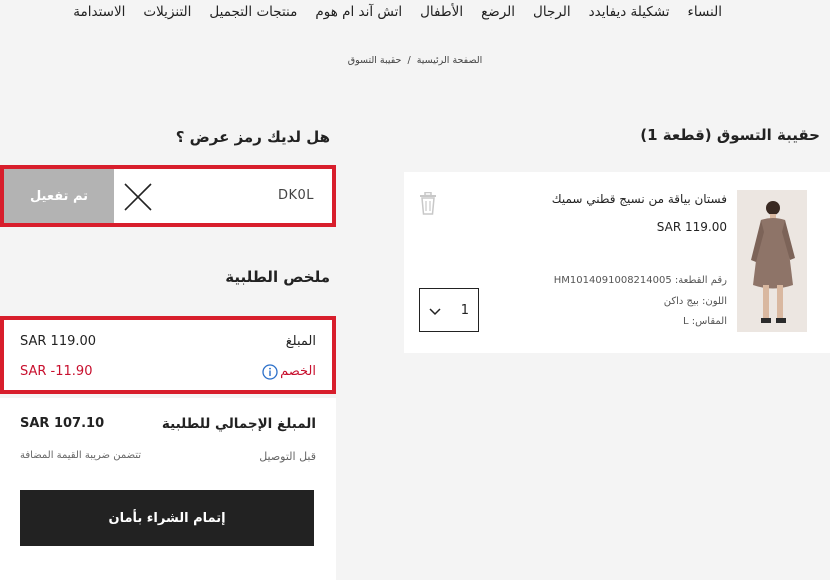 The height and width of the screenshot is (580, 830). I want to click on total-value: SAR 107.10, so click(62, 423).